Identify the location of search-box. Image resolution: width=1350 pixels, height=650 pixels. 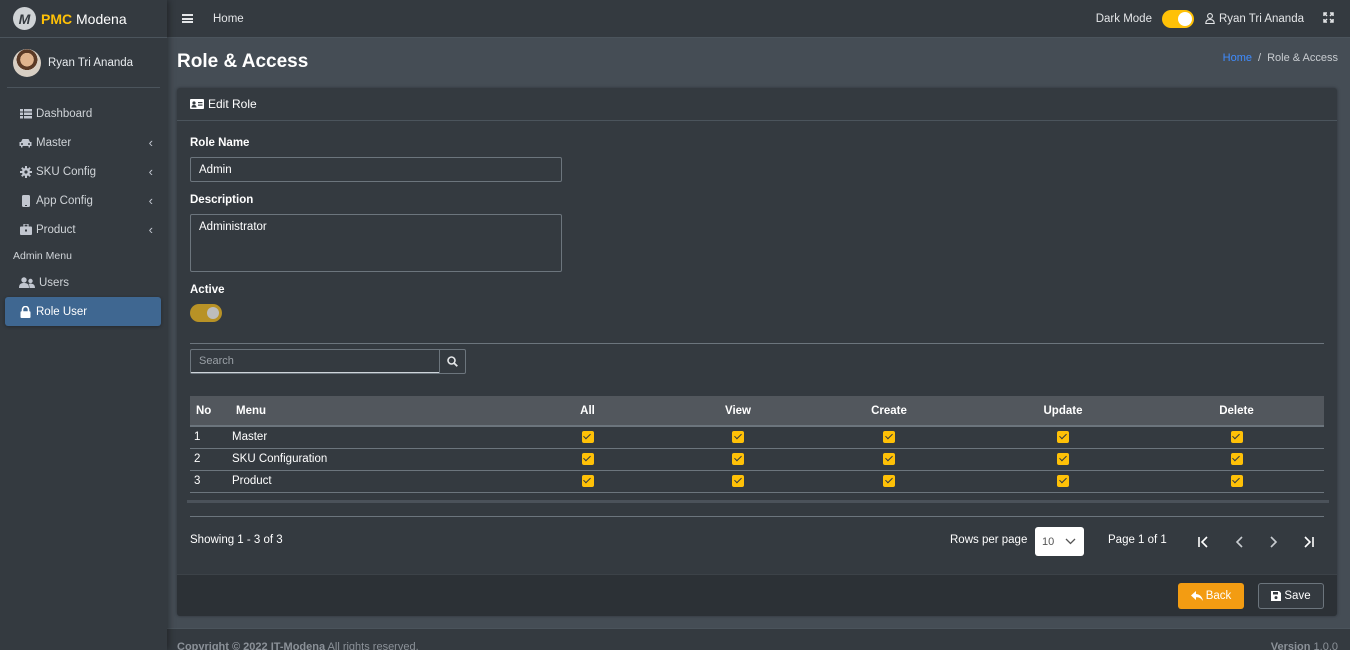
(328, 361).